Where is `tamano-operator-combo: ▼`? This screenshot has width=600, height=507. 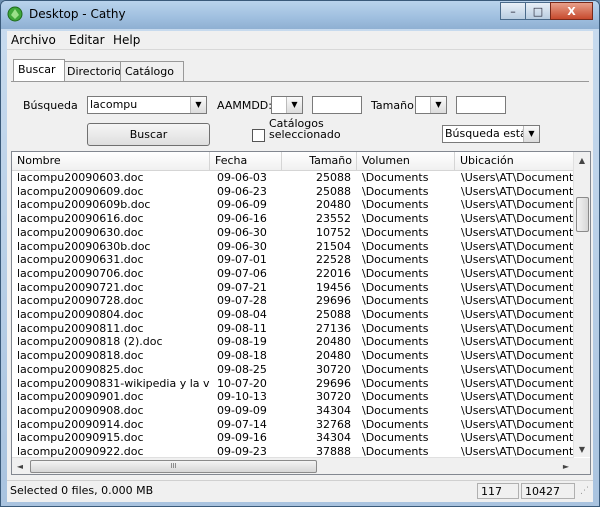 tamano-operator-combo: ▼ is located at coordinates (431, 105).